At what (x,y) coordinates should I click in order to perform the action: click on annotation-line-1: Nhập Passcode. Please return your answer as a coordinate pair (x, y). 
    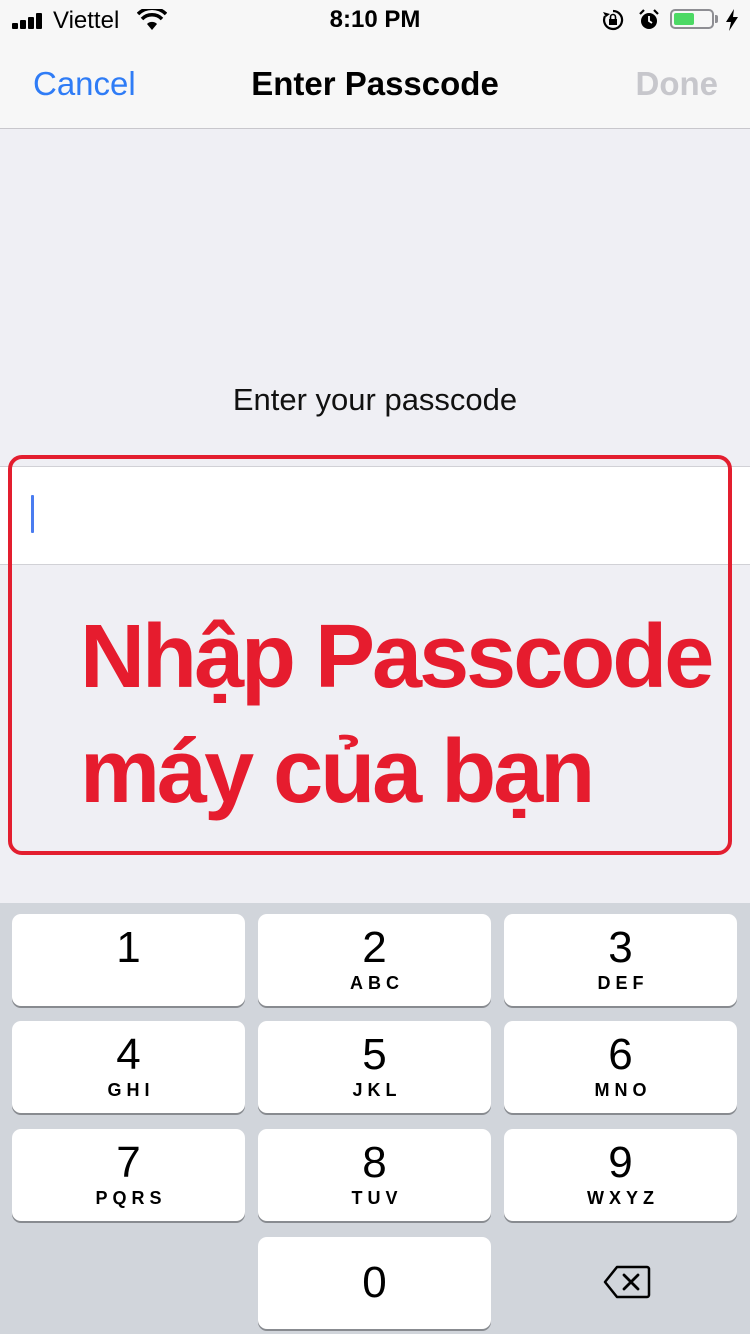
    Looking at the image, I should click on (397, 657).